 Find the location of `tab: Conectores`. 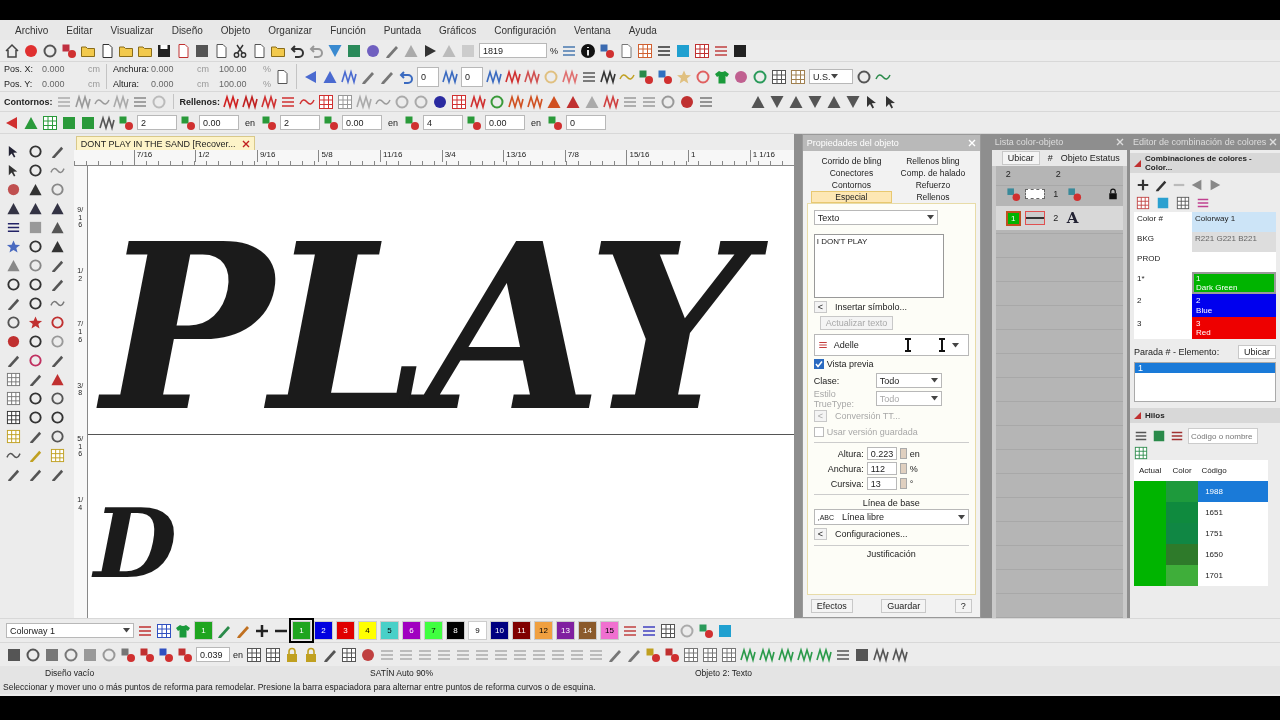

tab: Conectores is located at coordinates (851, 173).